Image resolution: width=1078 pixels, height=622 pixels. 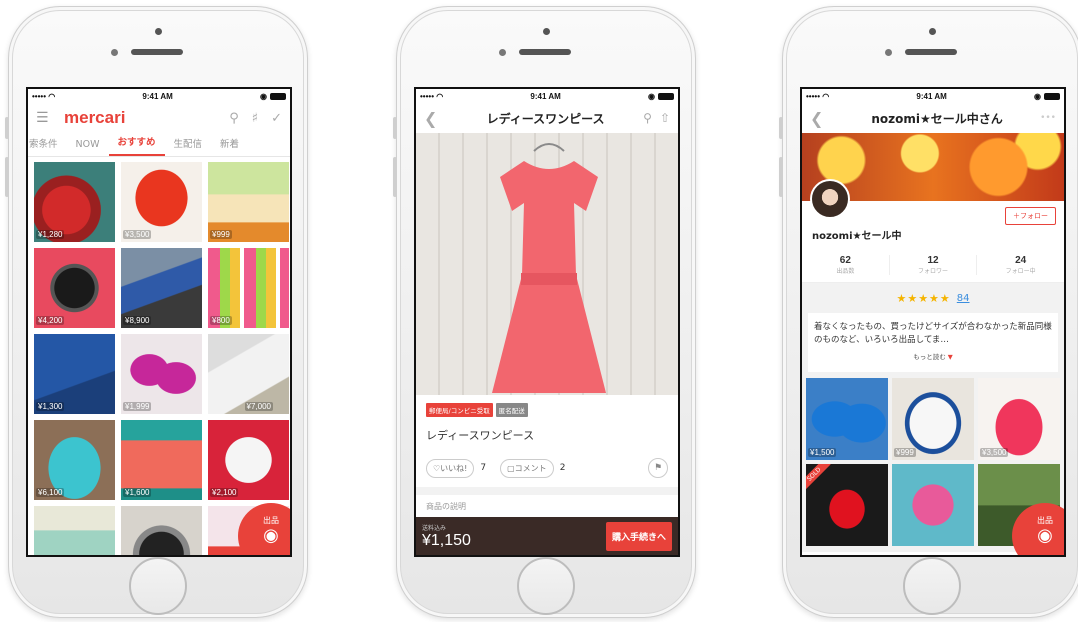 What do you see at coordinates (480, 435) in the screenshot?
I see `item-name: レディースワンピース` at bounding box center [480, 435].